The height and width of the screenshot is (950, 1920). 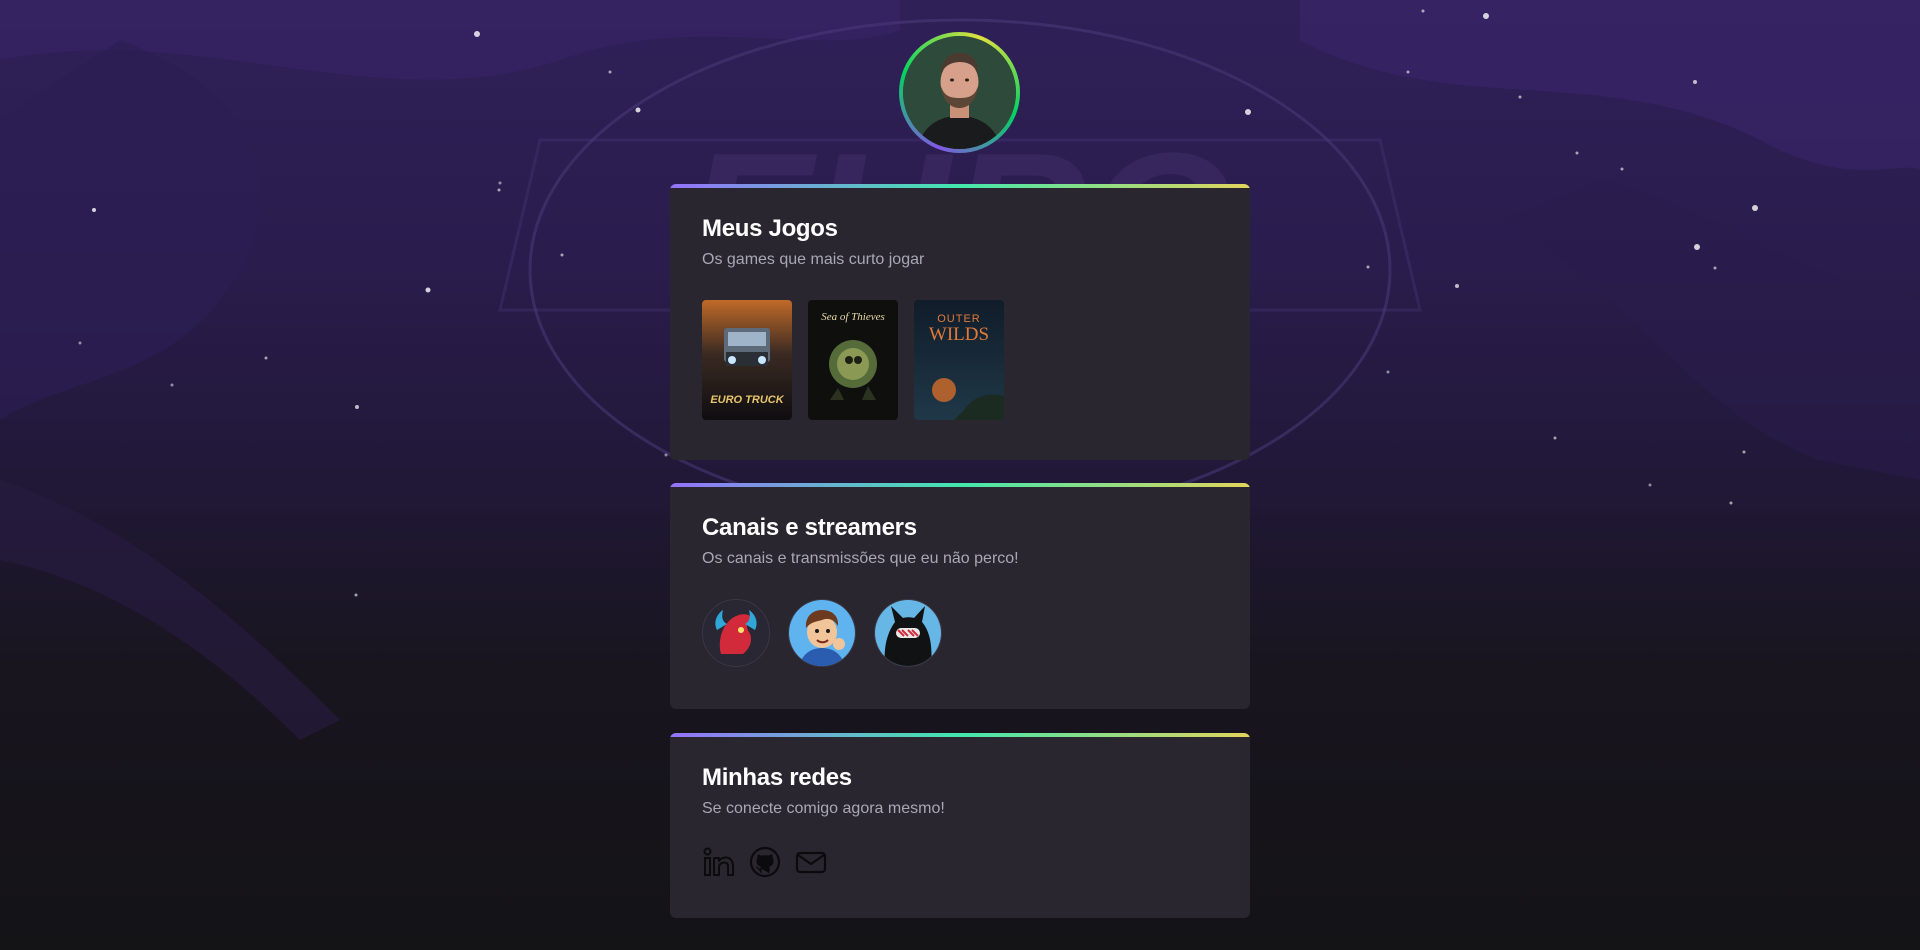 I want to click on channels-card-title: Canais e streamers, so click(x=809, y=527).